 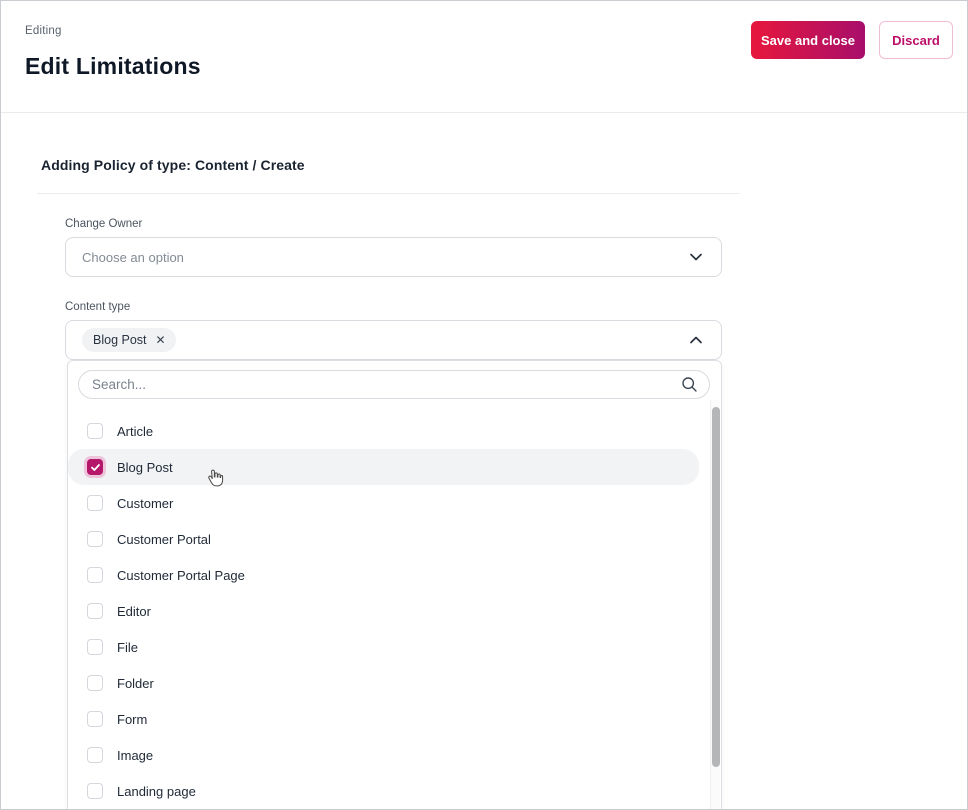 What do you see at coordinates (696, 257) in the screenshot?
I see `chevron-down-icon` at bounding box center [696, 257].